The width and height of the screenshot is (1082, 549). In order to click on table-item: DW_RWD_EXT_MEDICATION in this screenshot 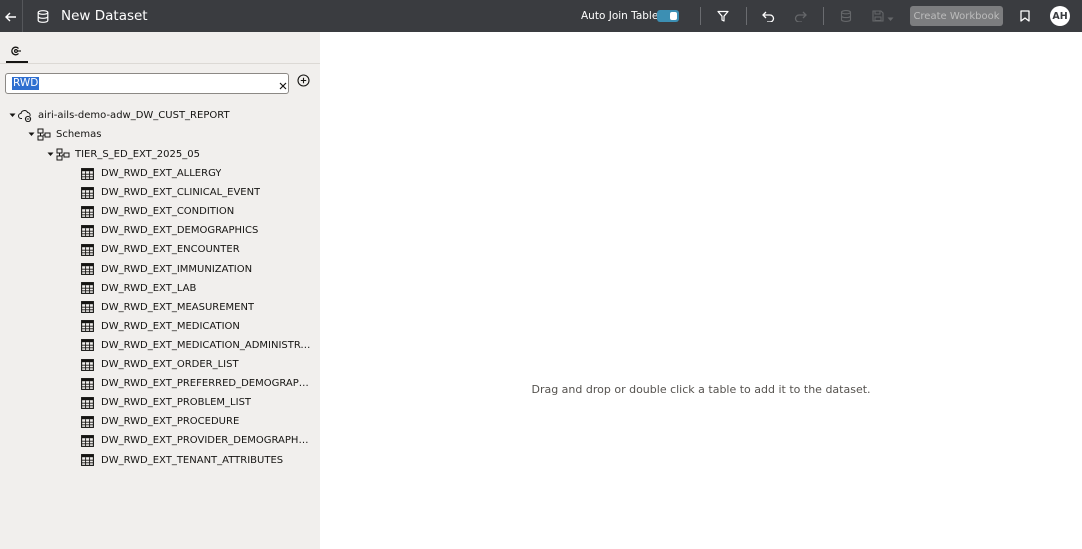, I will do `click(160, 326)`.